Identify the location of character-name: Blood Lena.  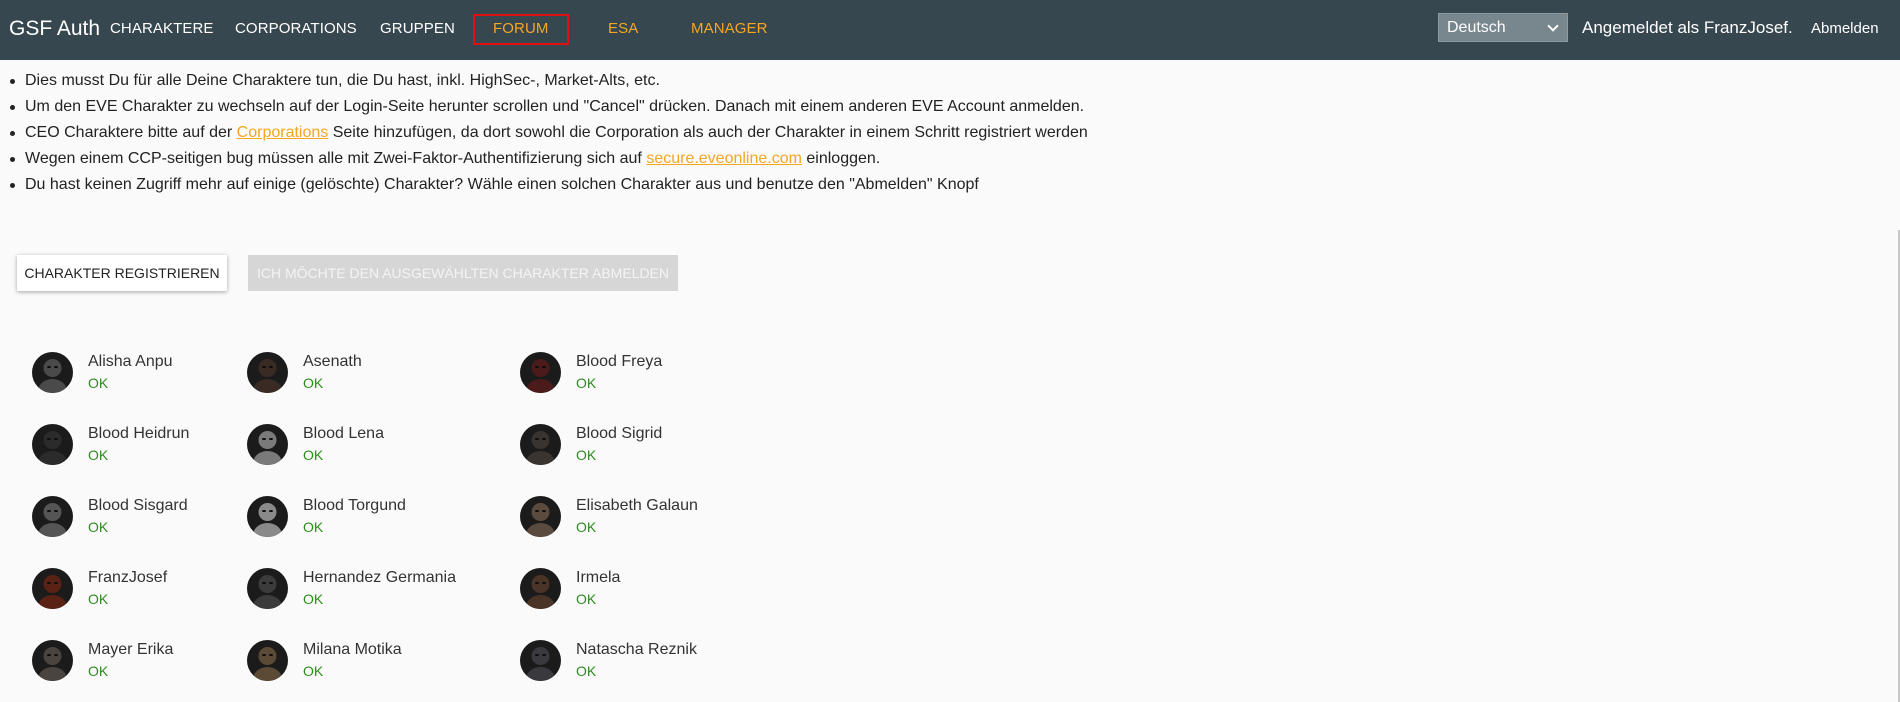
(343, 433).